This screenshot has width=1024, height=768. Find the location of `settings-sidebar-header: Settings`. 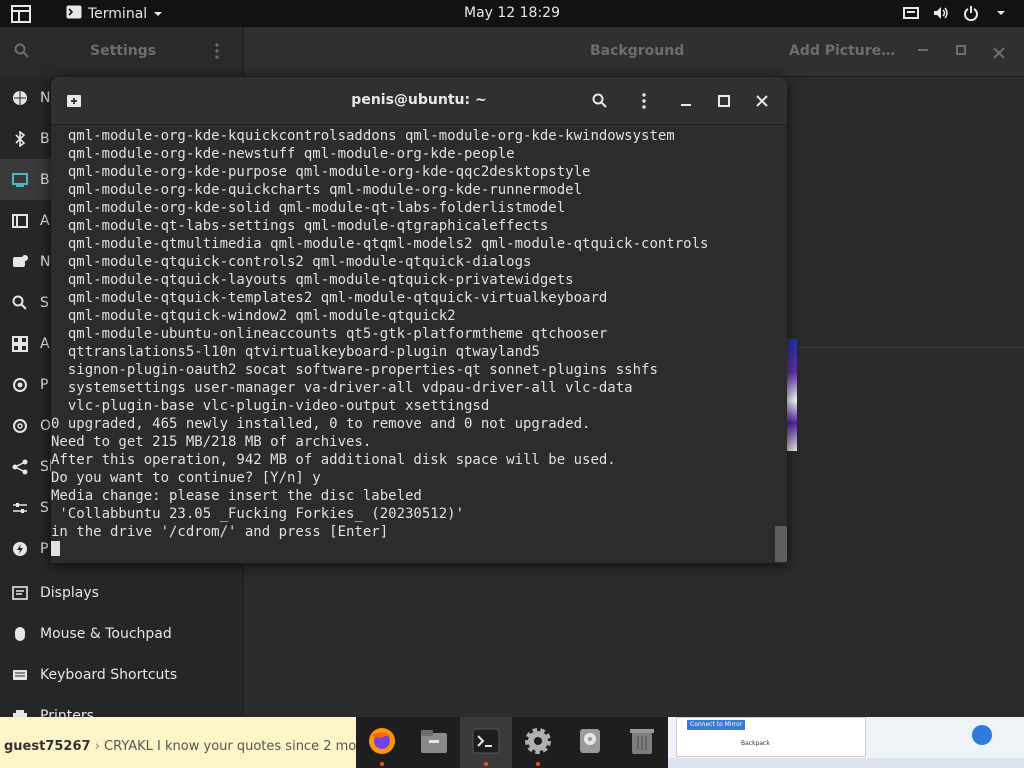

settings-sidebar-header: Settings is located at coordinates (122, 52).